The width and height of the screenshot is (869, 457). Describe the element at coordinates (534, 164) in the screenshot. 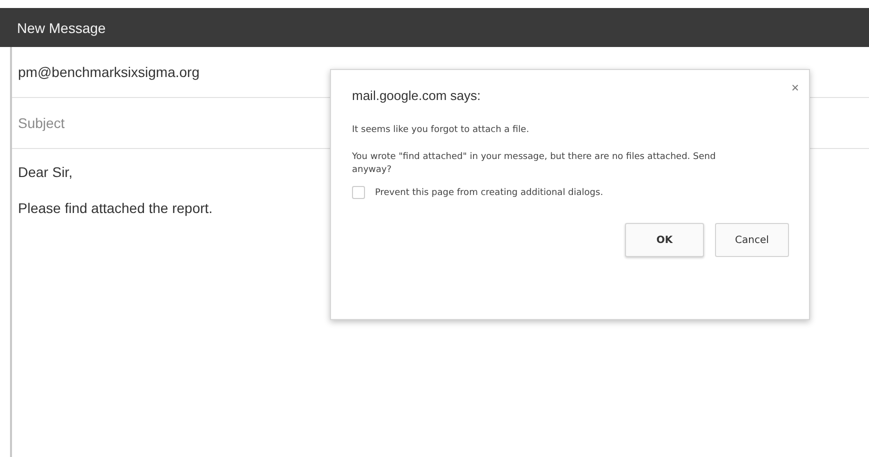

I see `dialog-detail: You wrote "find attached" in your message, but there are no files attached. Send anyway?` at that location.